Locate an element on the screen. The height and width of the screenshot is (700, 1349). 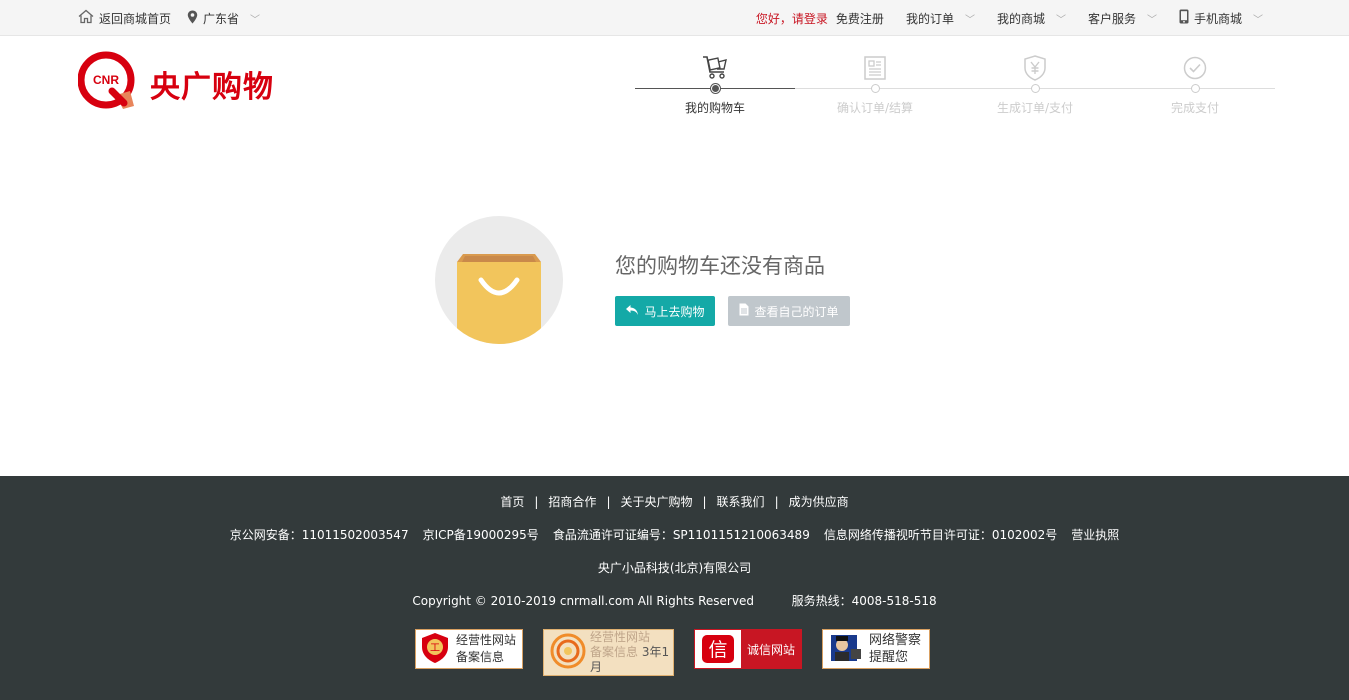
go-shopping-button: 马上去购物 is located at coordinates (665, 311).